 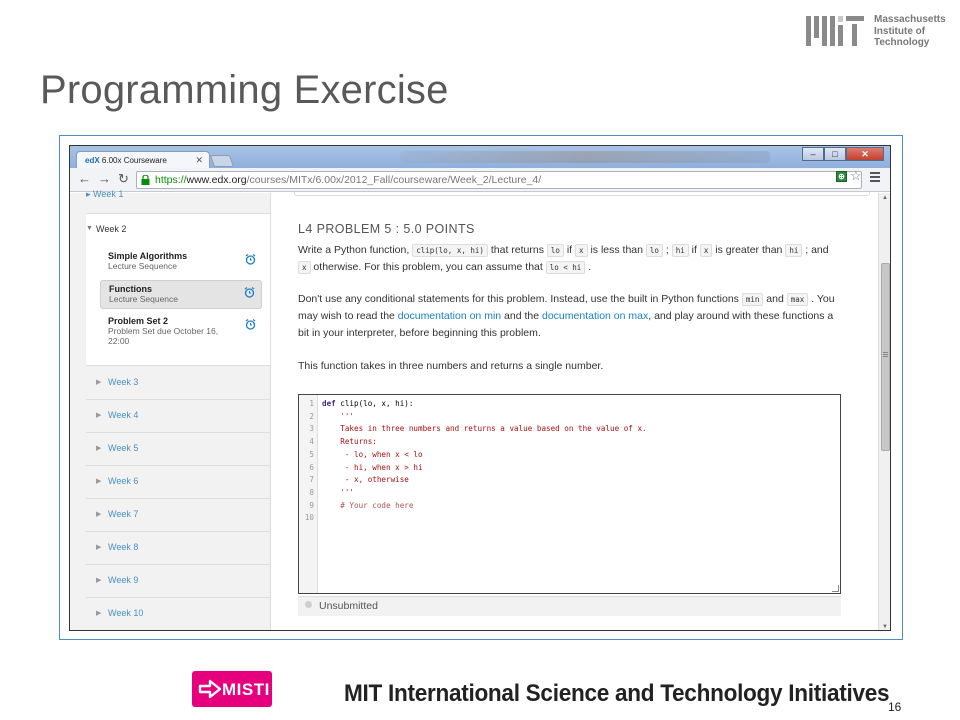 I want to click on line-number: 1, so click(x=311, y=403).